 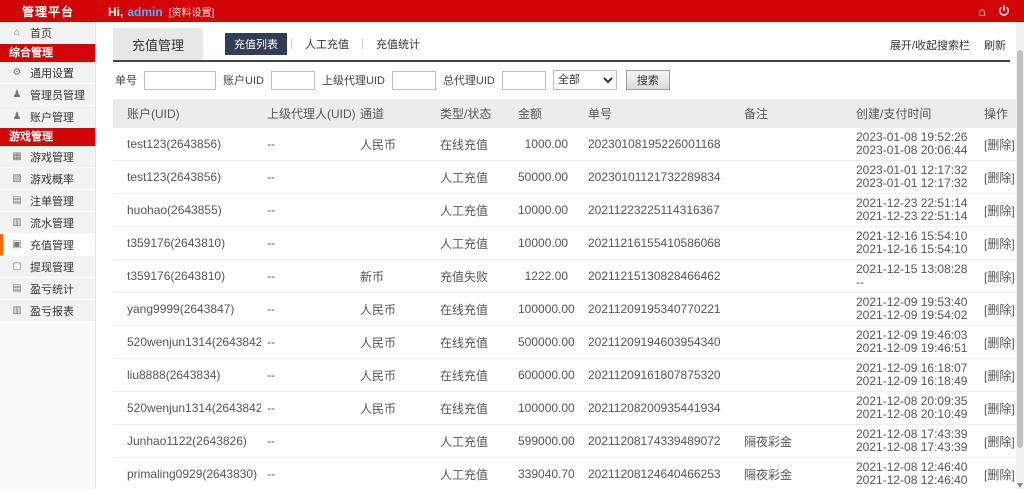 What do you see at coordinates (292, 80) in the screenshot?
I see `account-uid-input` at bounding box center [292, 80].